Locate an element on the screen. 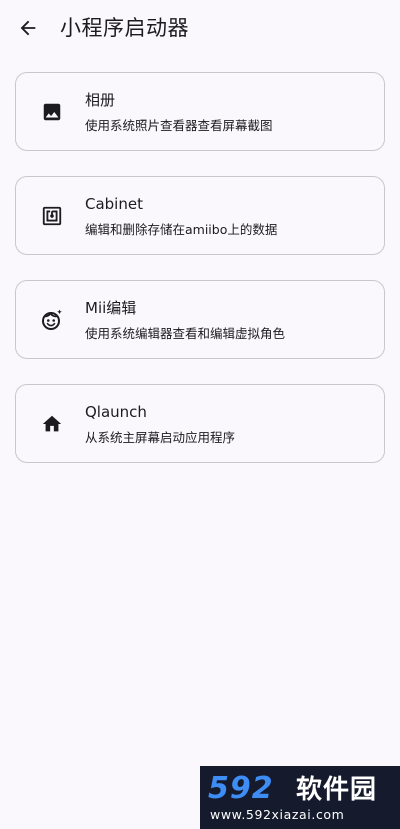 The width and height of the screenshot is (400, 829). nfc-tag-icon is located at coordinates (52, 216).